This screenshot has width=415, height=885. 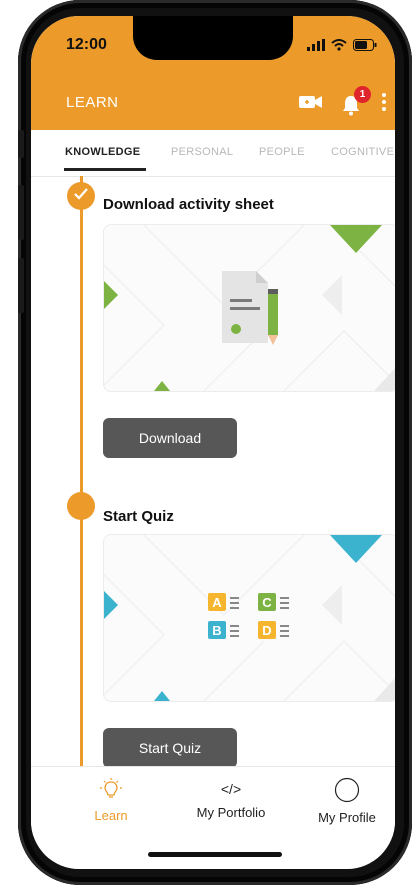 What do you see at coordinates (362, 152) in the screenshot?
I see `tab-cognitive: COGNITIVE` at bounding box center [362, 152].